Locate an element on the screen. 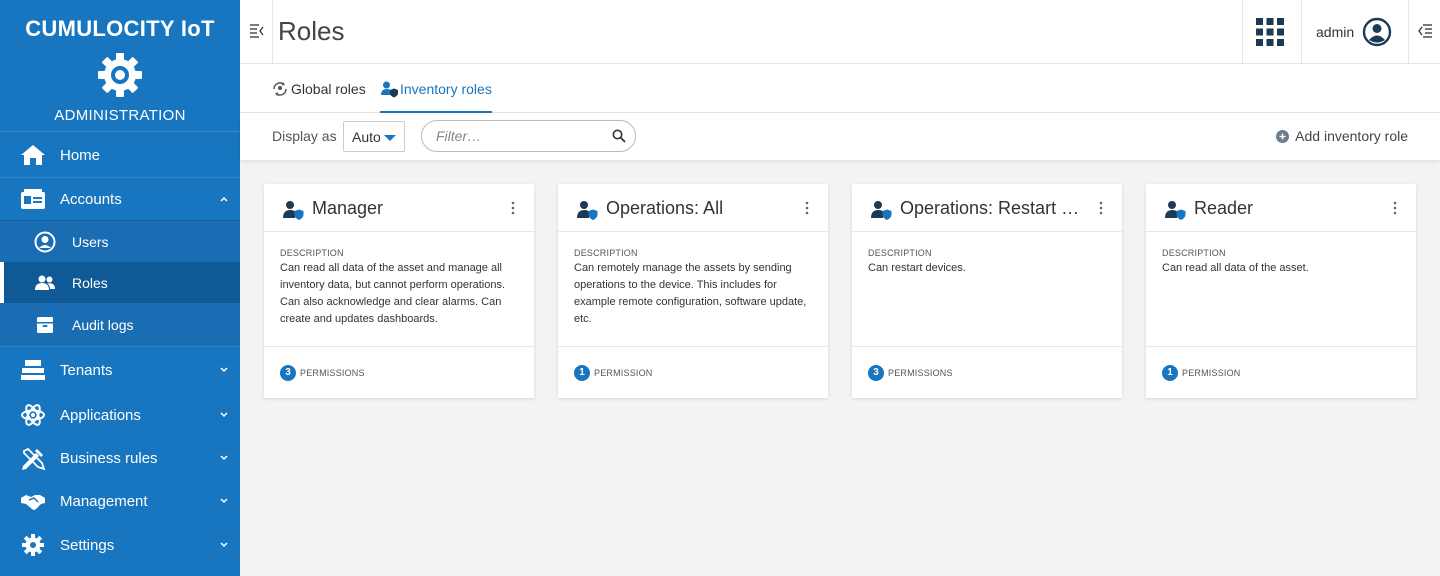  sidebar-item-home: Home is located at coordinates (120, 155).